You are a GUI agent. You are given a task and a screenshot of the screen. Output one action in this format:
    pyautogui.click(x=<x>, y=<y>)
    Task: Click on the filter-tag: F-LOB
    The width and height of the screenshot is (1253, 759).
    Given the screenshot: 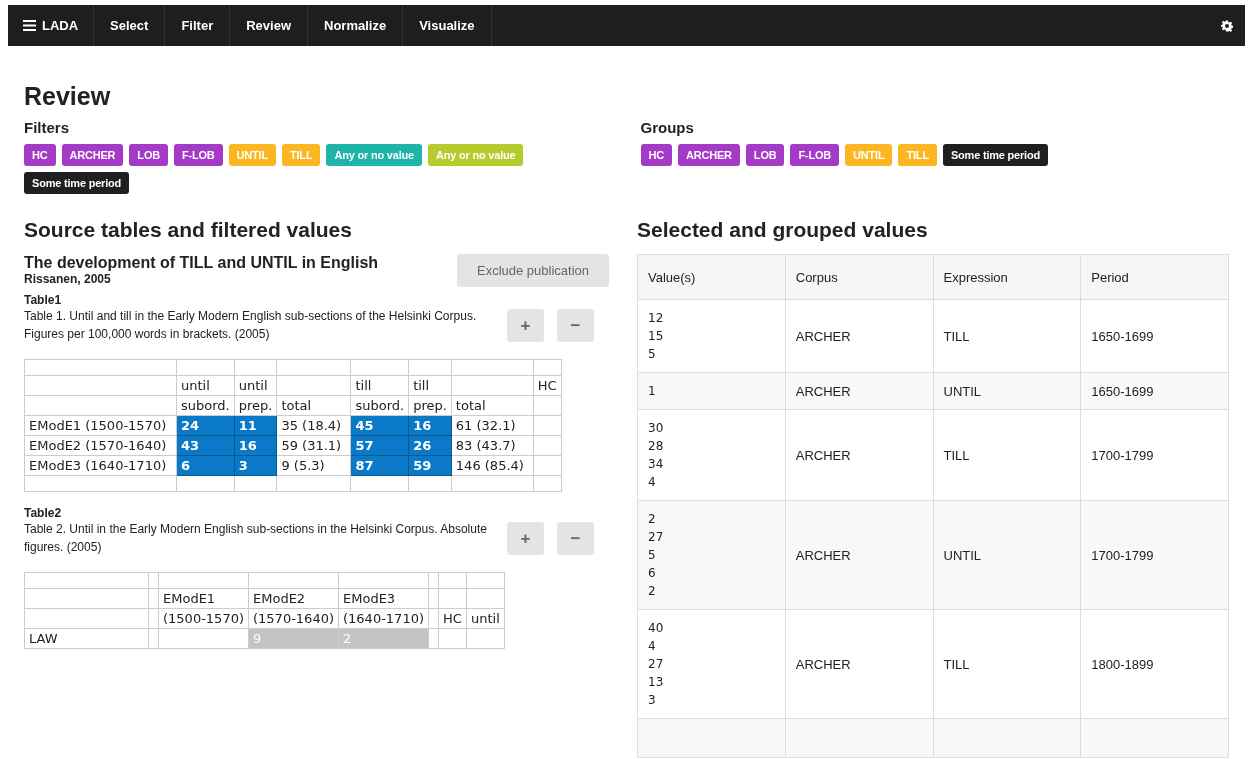 What is the action you would take?
    pyautogui.click(x=198, y=155)
    